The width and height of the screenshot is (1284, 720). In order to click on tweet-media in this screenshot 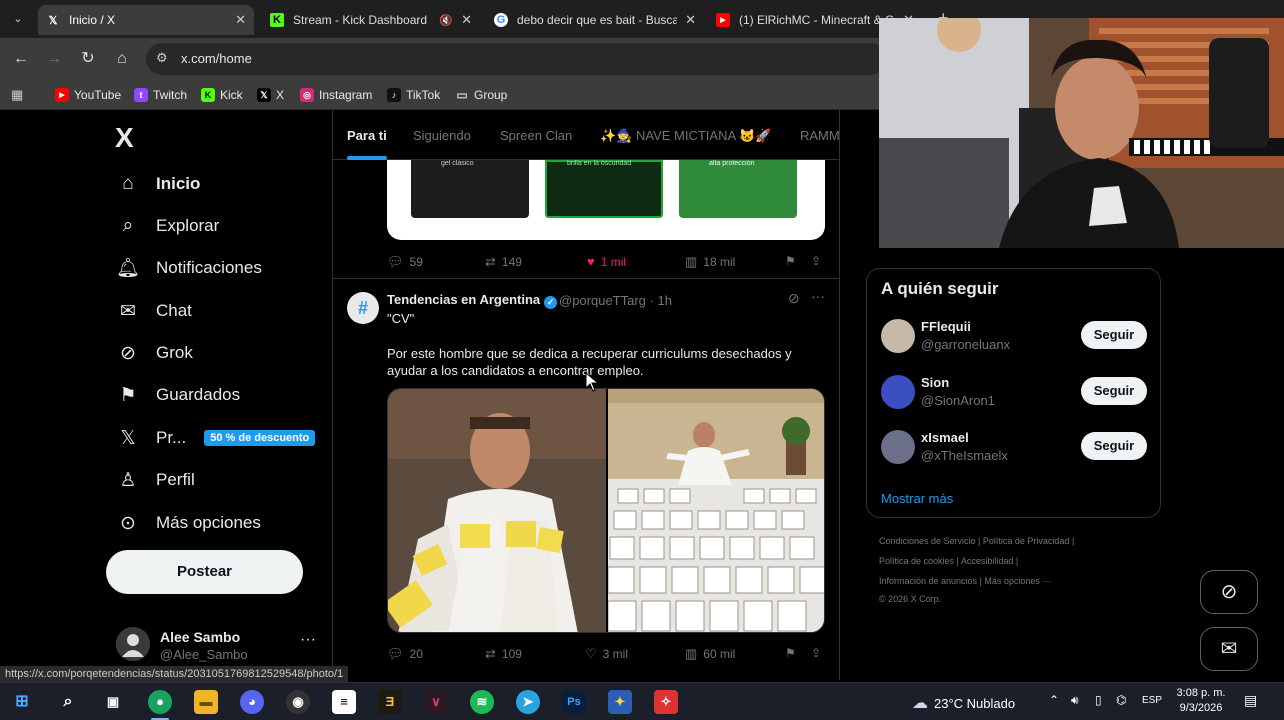, I will do `click(606, 510)`.